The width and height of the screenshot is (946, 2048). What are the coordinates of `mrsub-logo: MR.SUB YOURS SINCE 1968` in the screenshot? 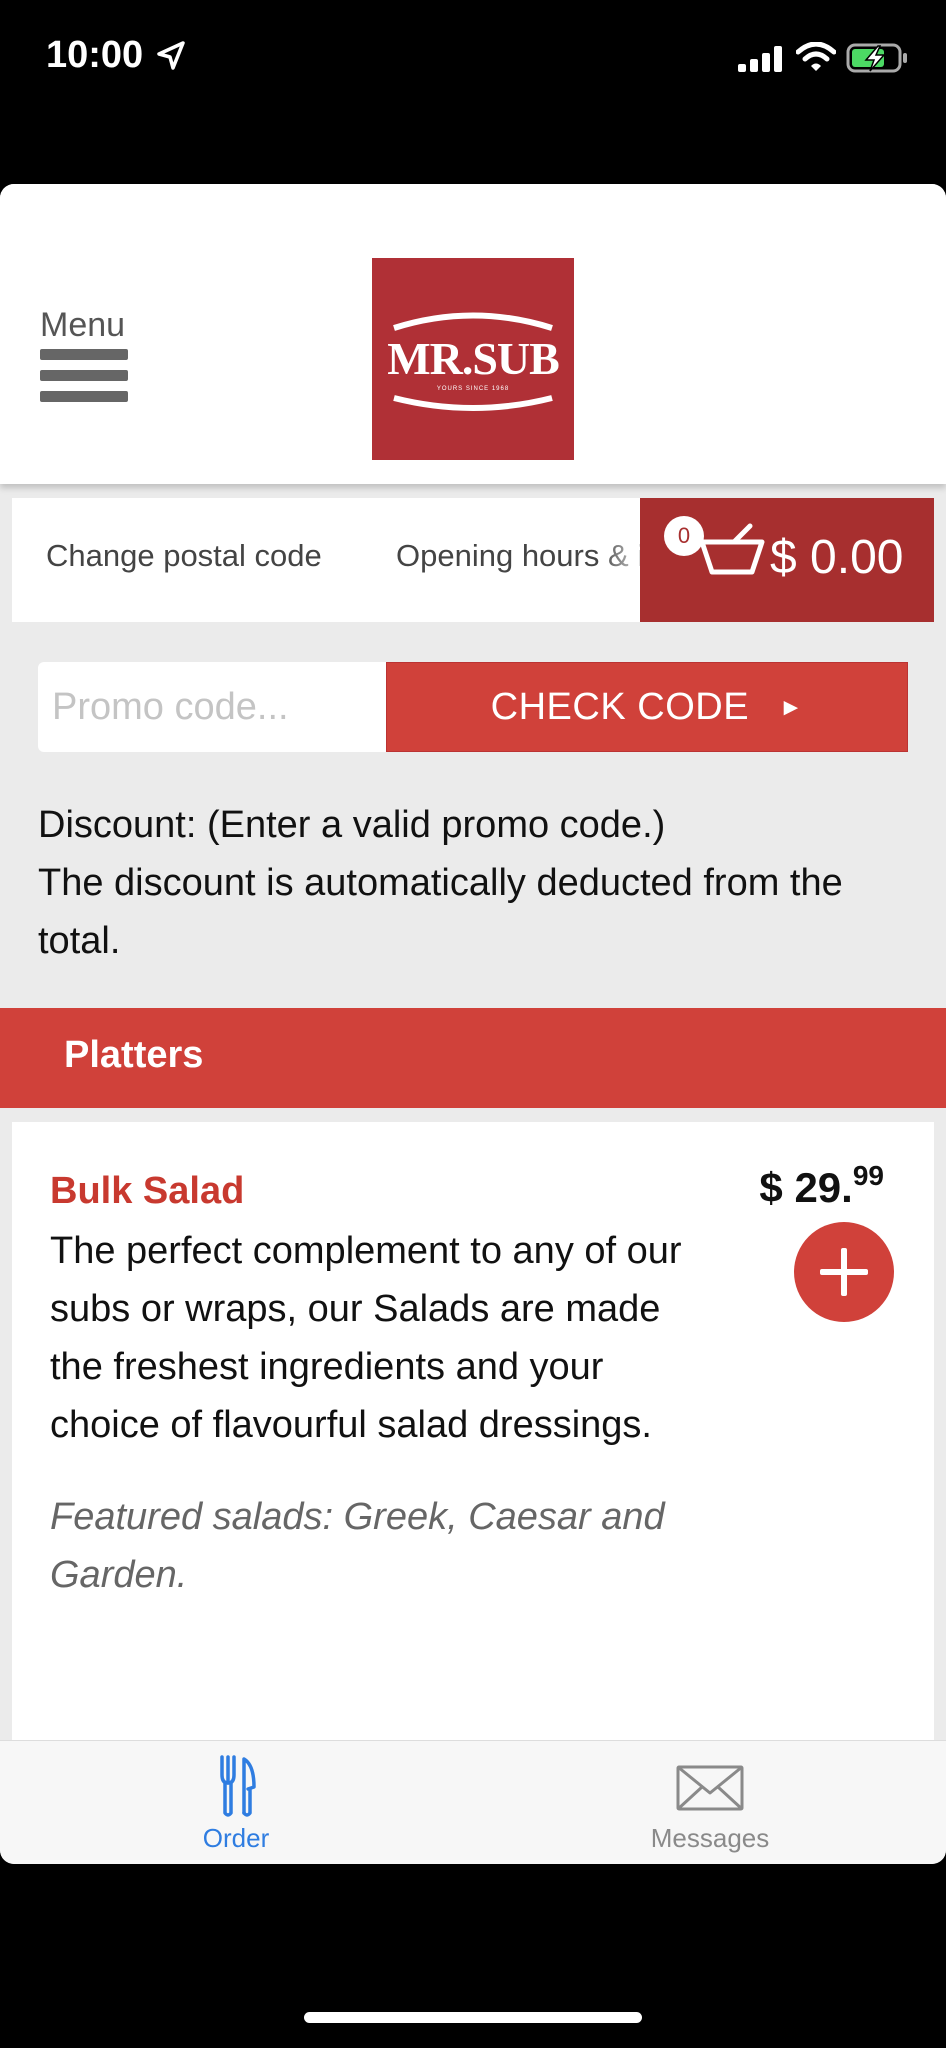 It's located at (473, 359).